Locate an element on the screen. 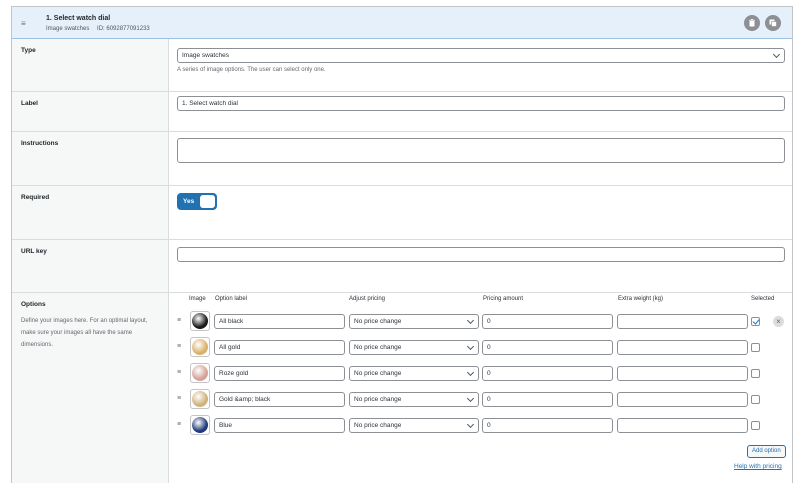  col-header-pricing-amount: Pricing amount is located at coordinates (503, 299).